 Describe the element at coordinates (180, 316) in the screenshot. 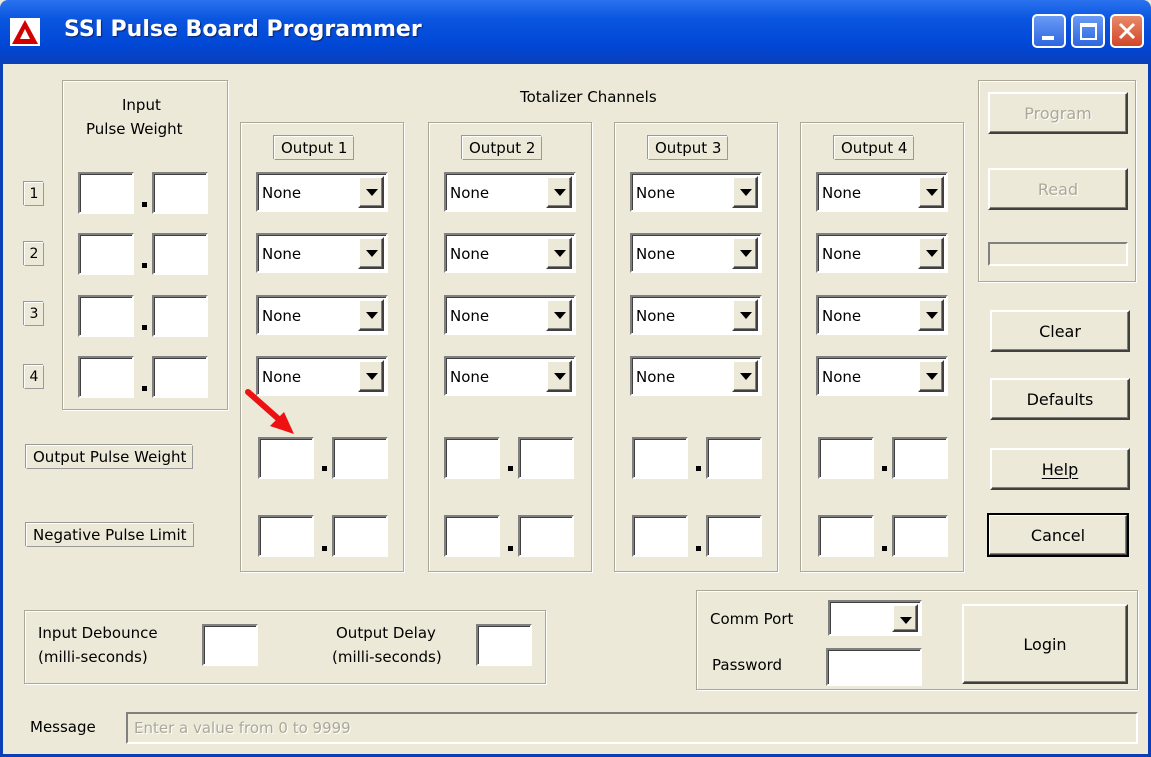

I see `input-3-fraction-field` at that location.